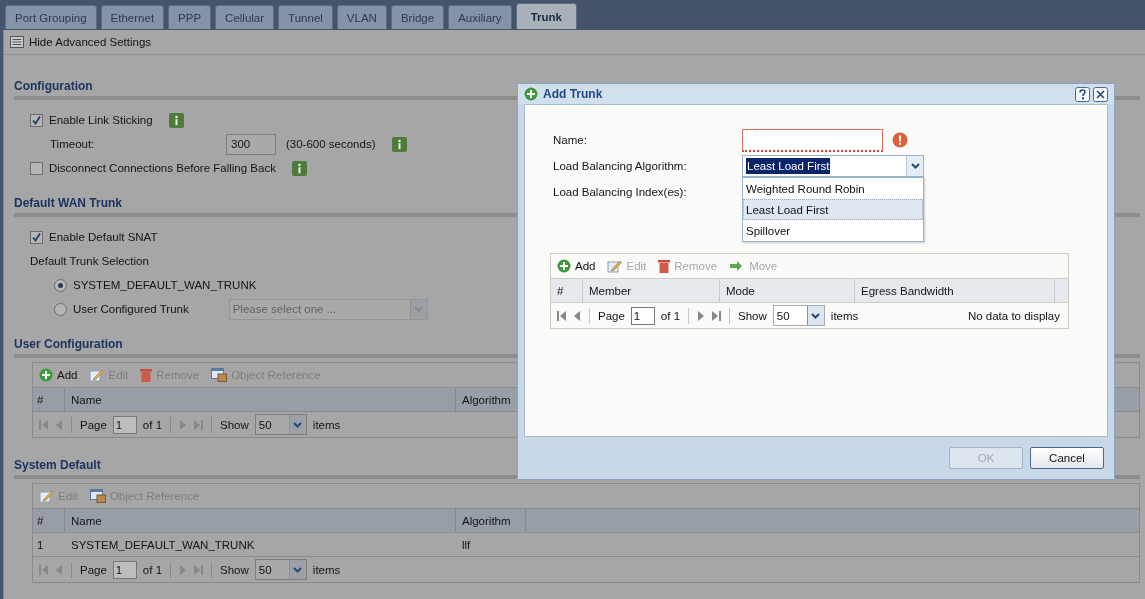  What do you see at coordinates (716, 315) in the screenshot?
I see `last-page-icon` at bounding box center [716, 315].